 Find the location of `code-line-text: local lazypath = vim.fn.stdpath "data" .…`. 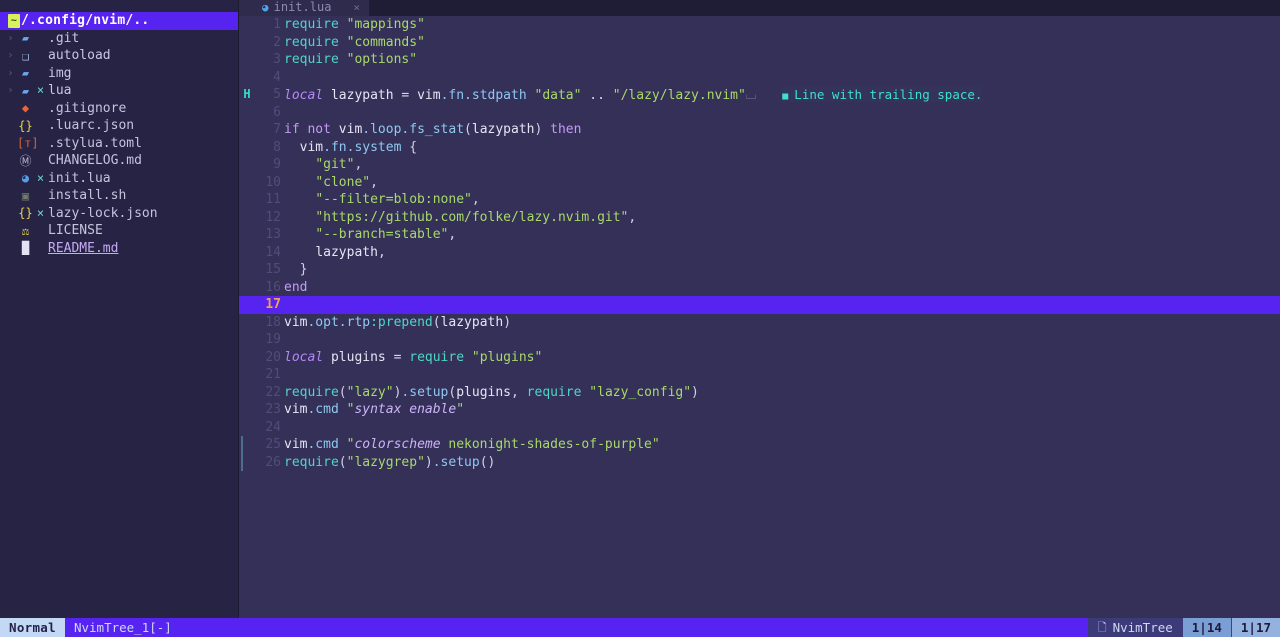

code-line-text: local lazypath = vim.fn.stdpath "data" .… is located at coordinates (632, 95).